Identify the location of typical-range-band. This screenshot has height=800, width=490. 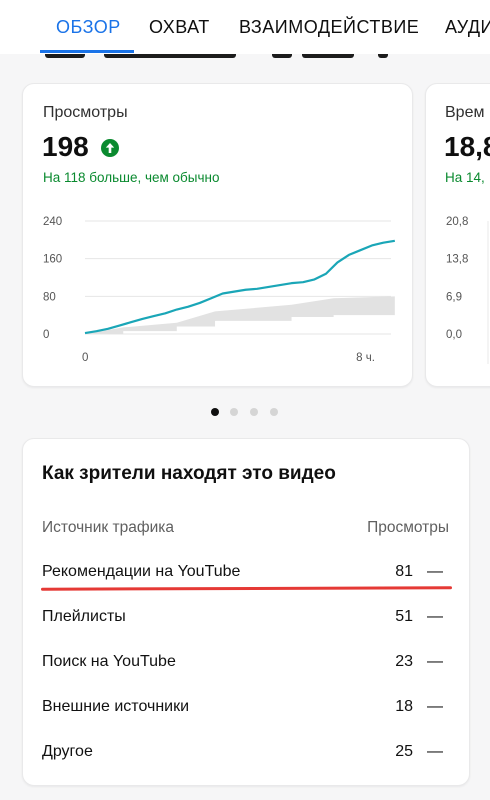
(240, 315).